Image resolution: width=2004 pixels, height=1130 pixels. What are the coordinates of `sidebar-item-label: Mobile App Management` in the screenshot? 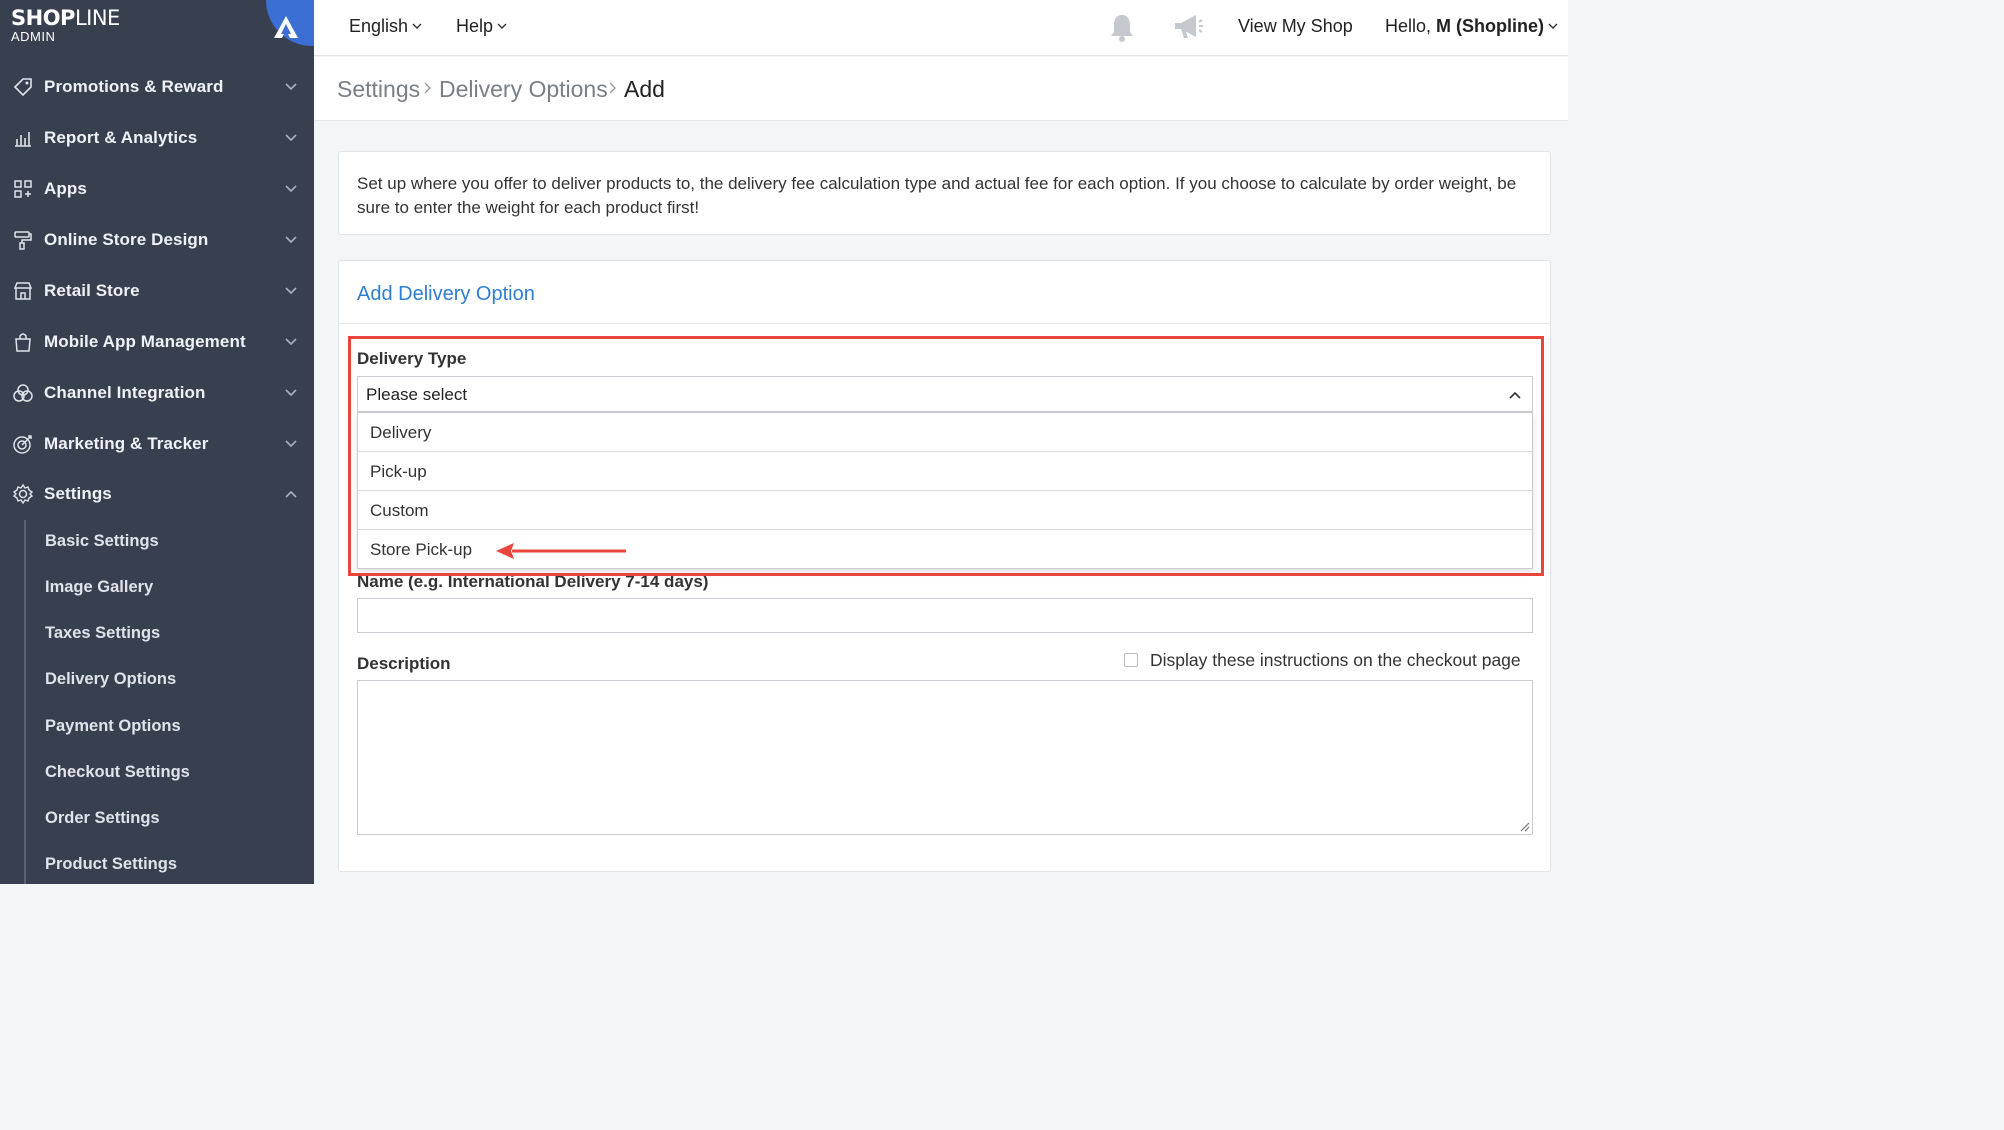 It's located at (145, 341).